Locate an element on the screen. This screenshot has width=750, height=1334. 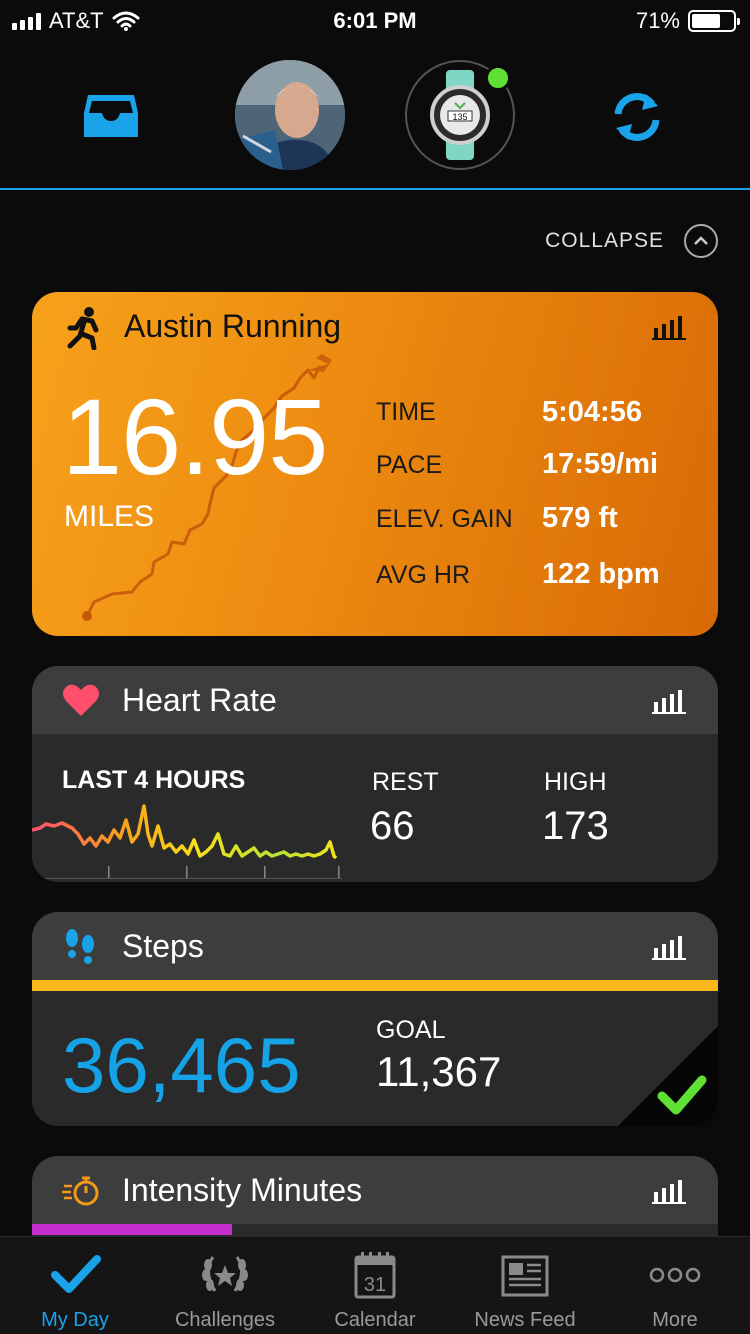
stat-label-avg-hr: AVG HR is located at coordinates (423, 575).